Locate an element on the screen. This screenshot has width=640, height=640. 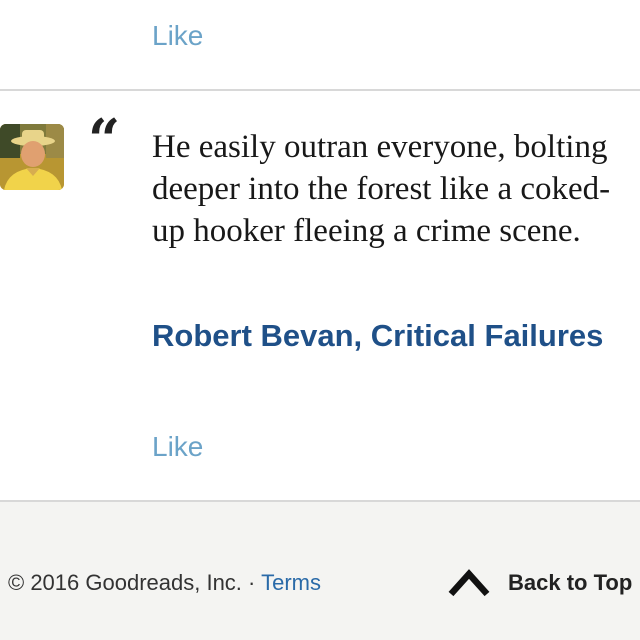
back-to-top-label: Back to Top is located at coordinates (570, 582).